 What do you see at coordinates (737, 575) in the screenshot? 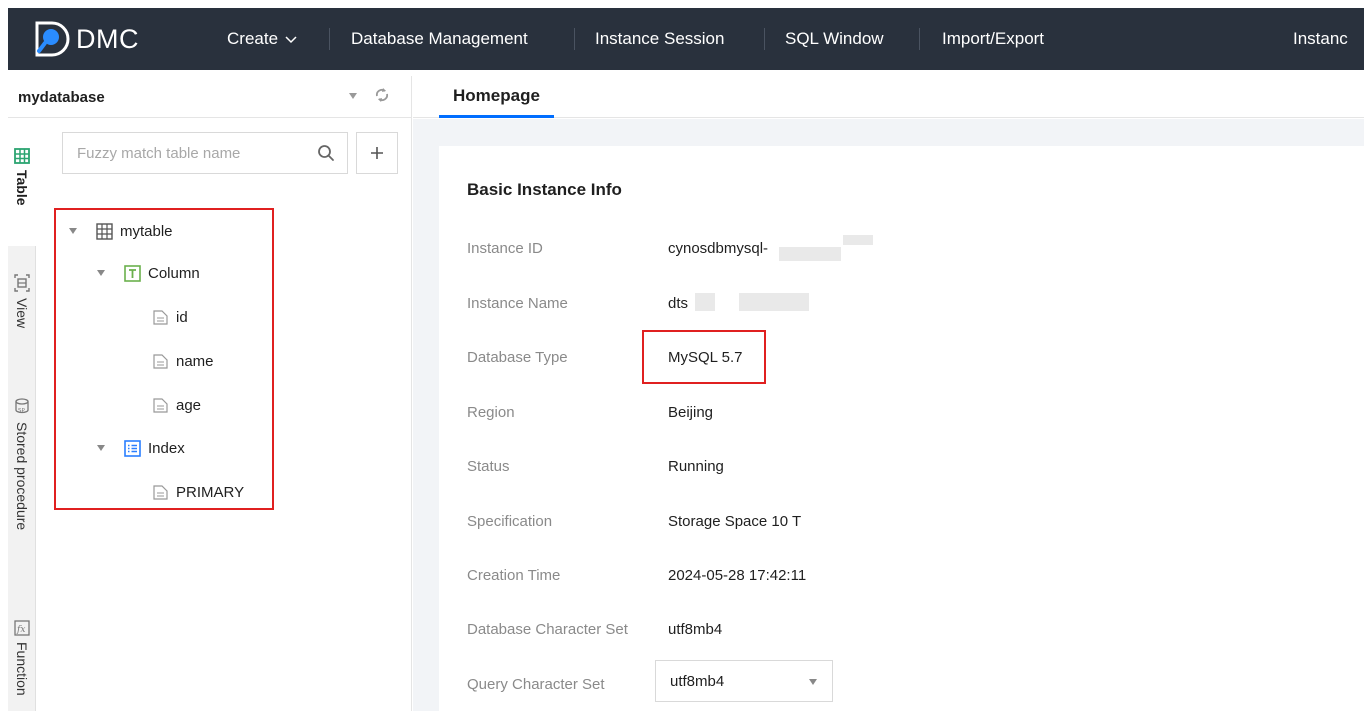
I see `creation-time-value: 2024-05-28 17:42:11` at bounding box center [737, 575].